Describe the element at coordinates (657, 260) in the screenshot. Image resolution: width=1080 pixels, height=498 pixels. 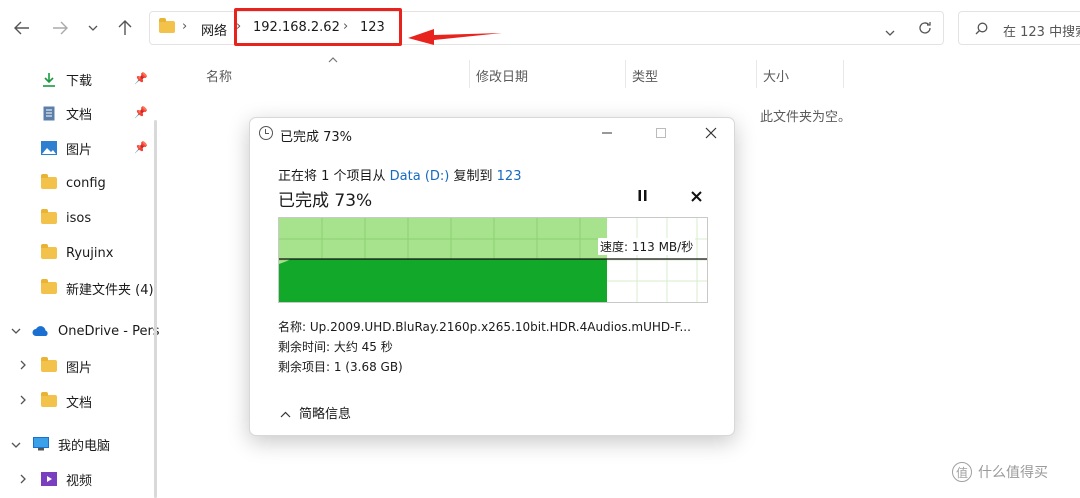
I see `graph-empty-gridlines` at that location.